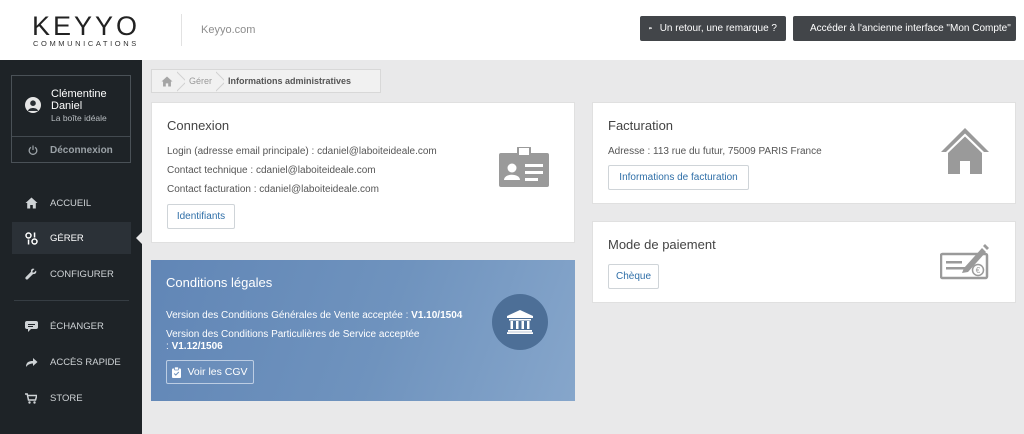 This screenshot has height=434, width=1024. What do you see at coordinates (198, 125) in the screenshot?
I see `connexion-title: Connexion` at bounding box center [198, 125].